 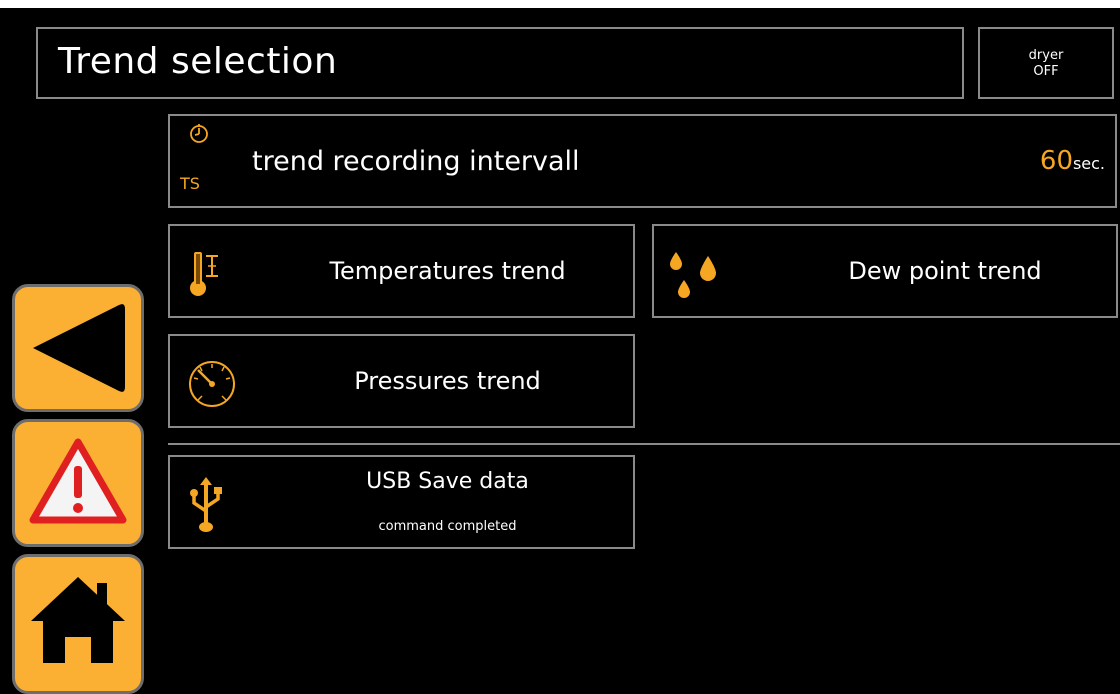 I want to click on title-bar: Trend selection, so click(x=500, y=63).